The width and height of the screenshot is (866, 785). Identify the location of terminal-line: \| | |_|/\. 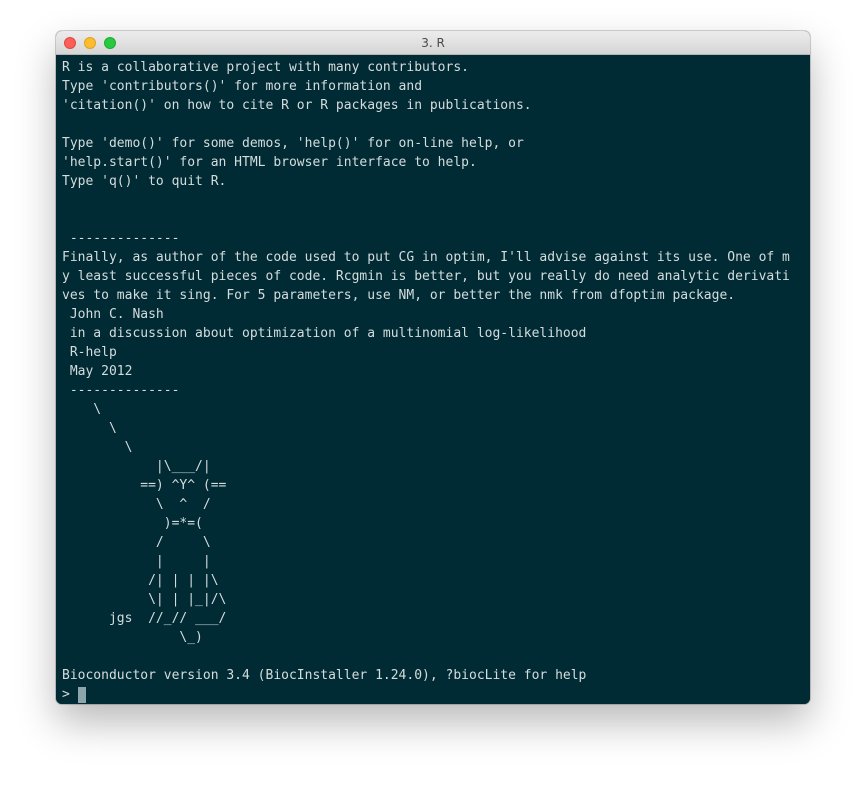
(144, 599).